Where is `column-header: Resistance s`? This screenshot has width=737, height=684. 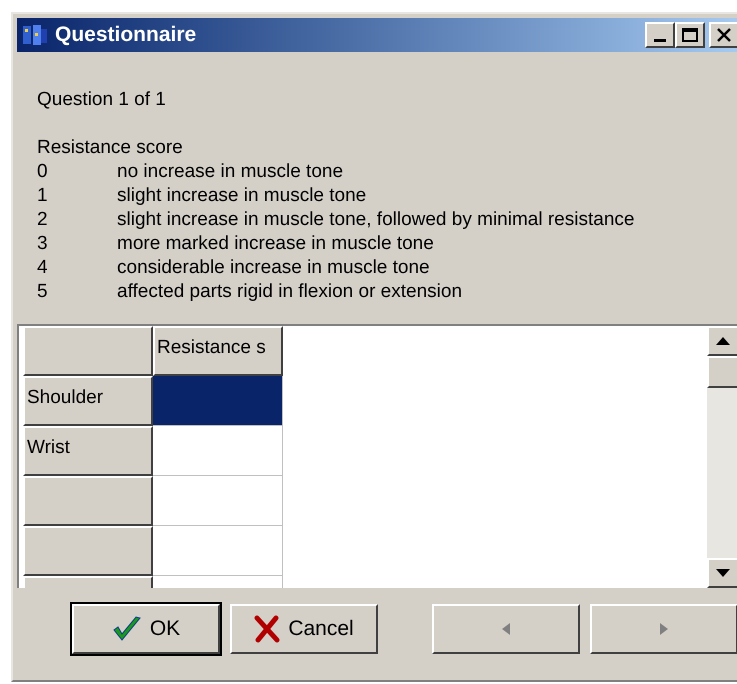
column-header: Resistance s is located at coordinates (218, 351).